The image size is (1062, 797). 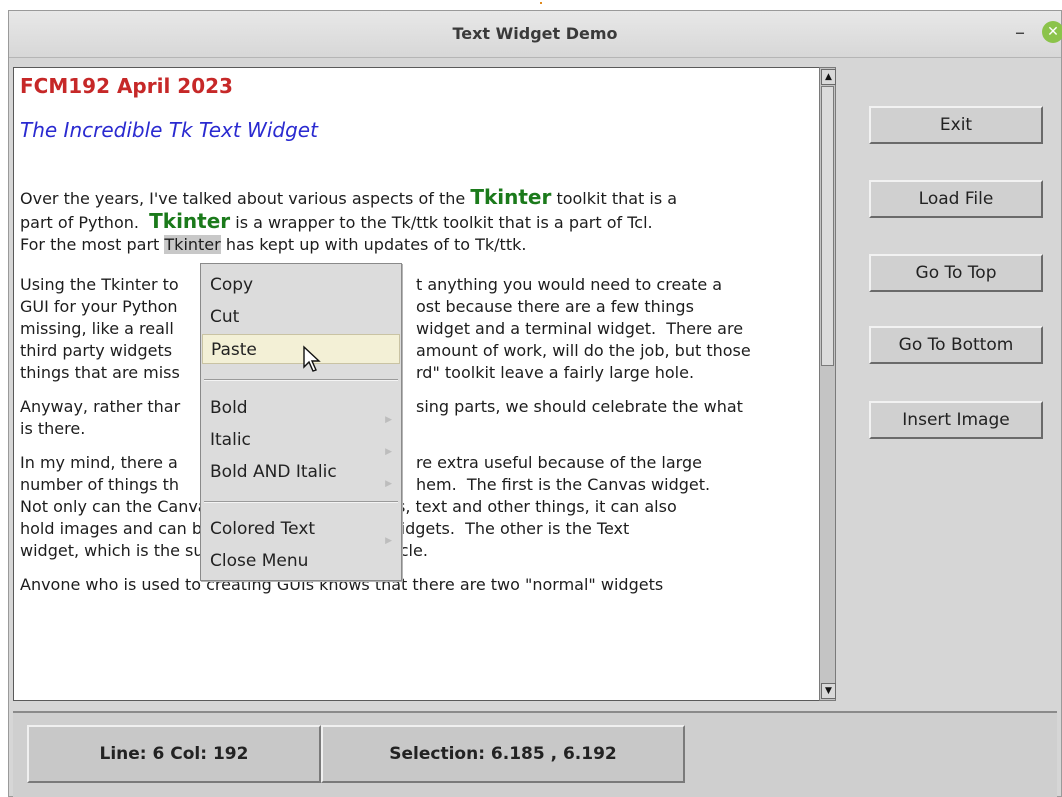 What do you see at coordinates (100, 406) in the screenshot?
I see `text-run: Anyway, rather thar` at bounding box center [100, 406].